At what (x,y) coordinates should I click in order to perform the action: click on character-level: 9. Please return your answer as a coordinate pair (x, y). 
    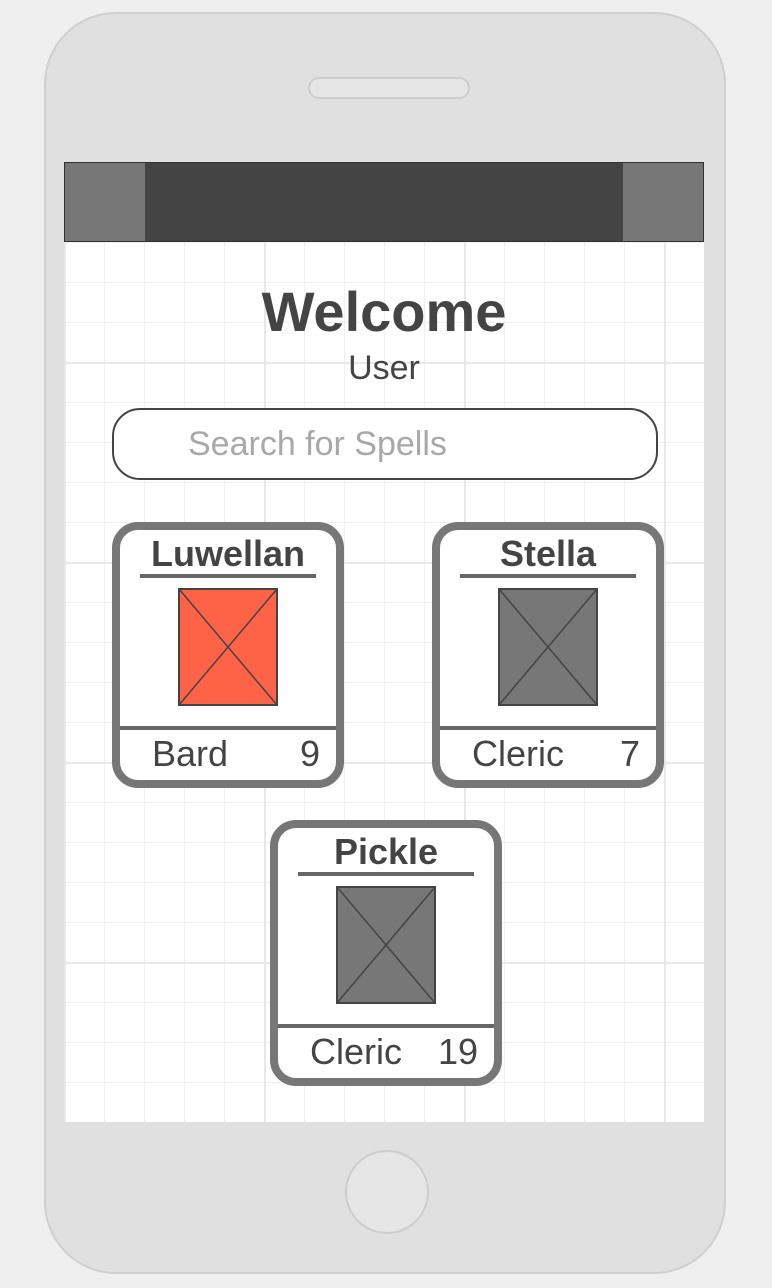
    Looking at the image, I should click on (309, 753).